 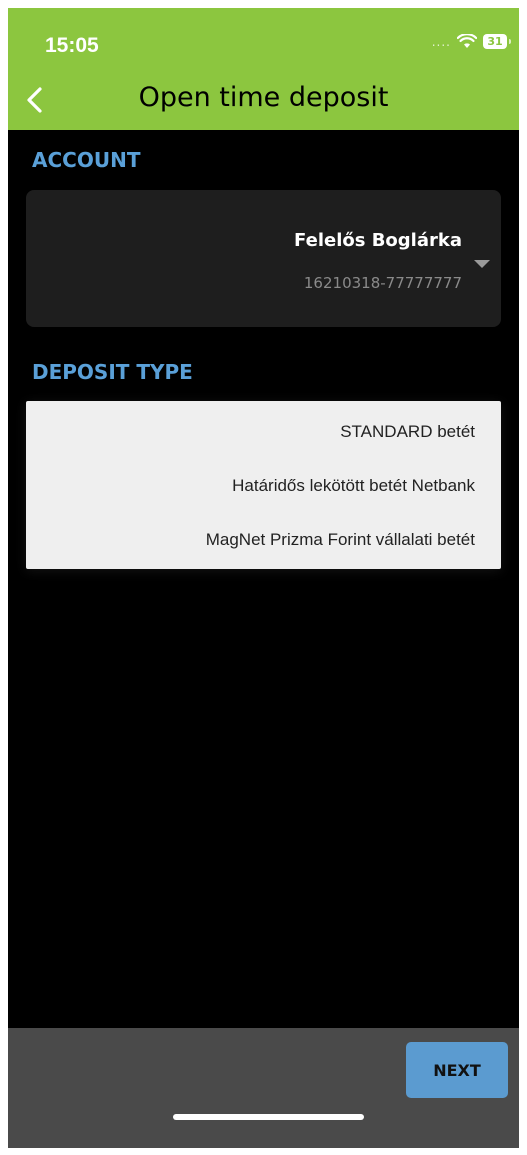 I want to click on caret-down-icon, so click(x=482, y=264).